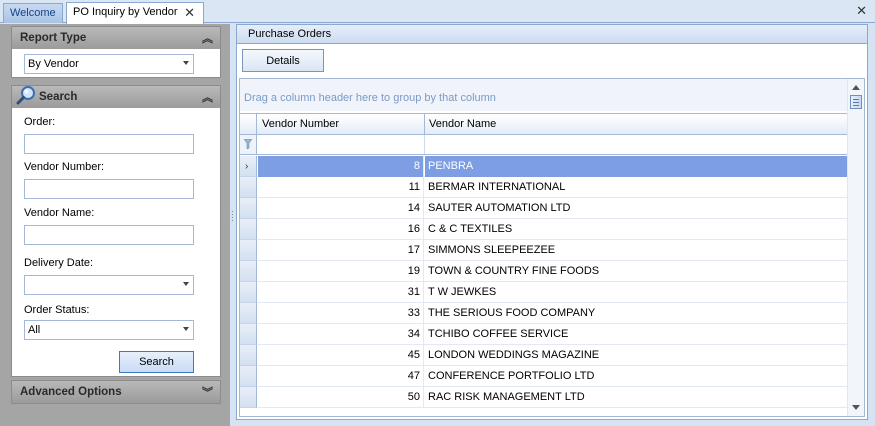 The height and width of the screenshot is (426, 875). What do you see at coordinates (855, 247) in the screenshot?
I see `vertical-scrollbar` at bounding box center [855, 247].